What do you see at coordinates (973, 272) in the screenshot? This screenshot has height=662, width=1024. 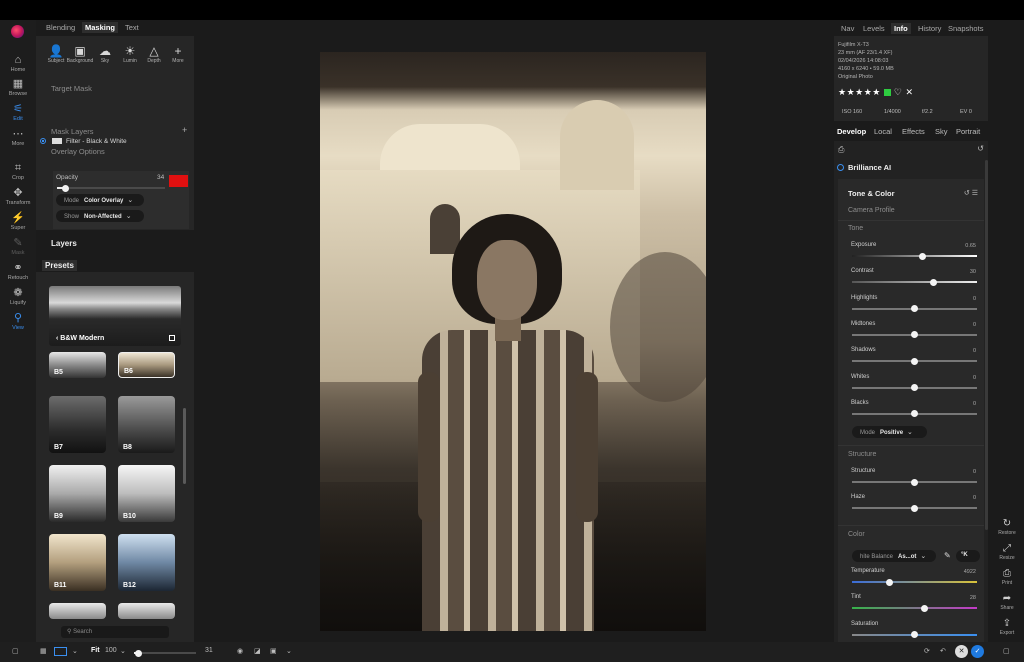 I see `contrast-value: 30` at bounding box center [973, 272].